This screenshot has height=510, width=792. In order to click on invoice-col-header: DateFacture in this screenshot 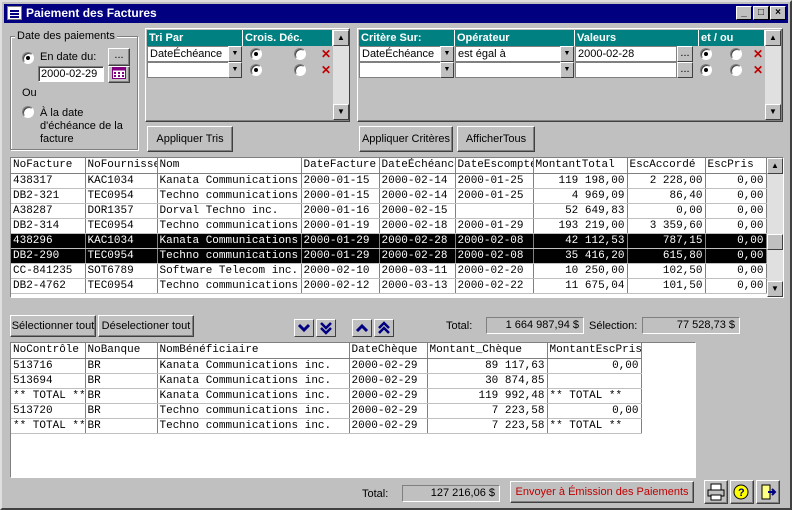, I will do `click(340, 166)`.